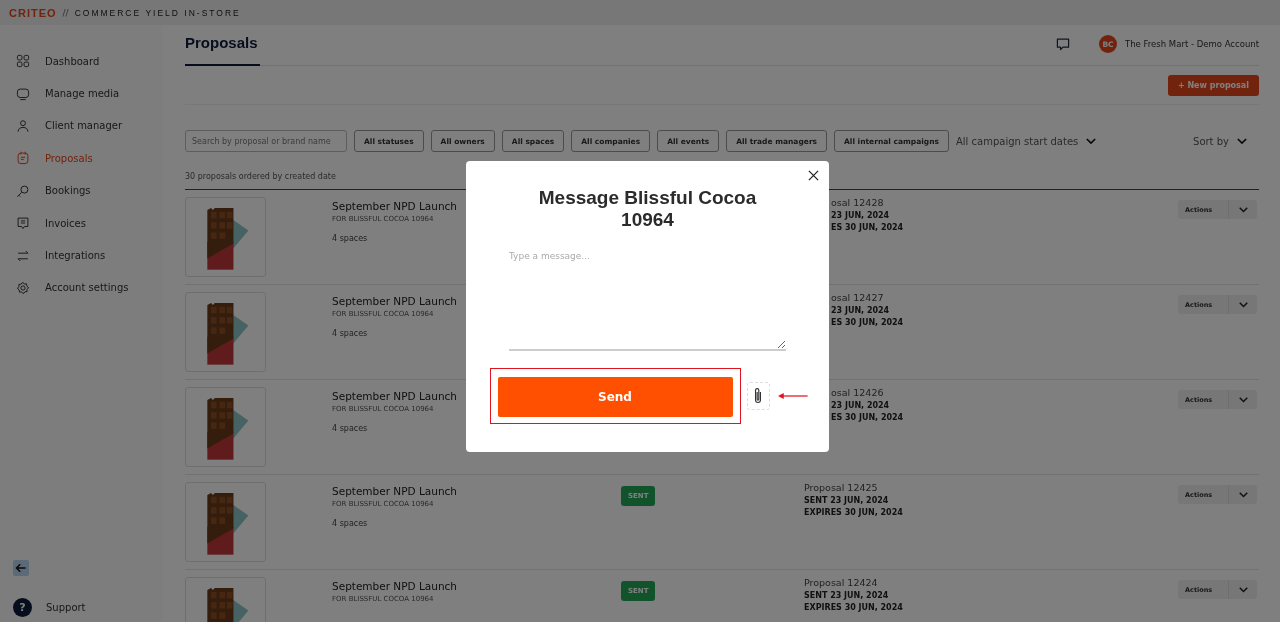 This screenshot has width=1280, height=622. Describe the element at coordinates (23, 61) in the screenshot. I see `grid-icon` at that location.